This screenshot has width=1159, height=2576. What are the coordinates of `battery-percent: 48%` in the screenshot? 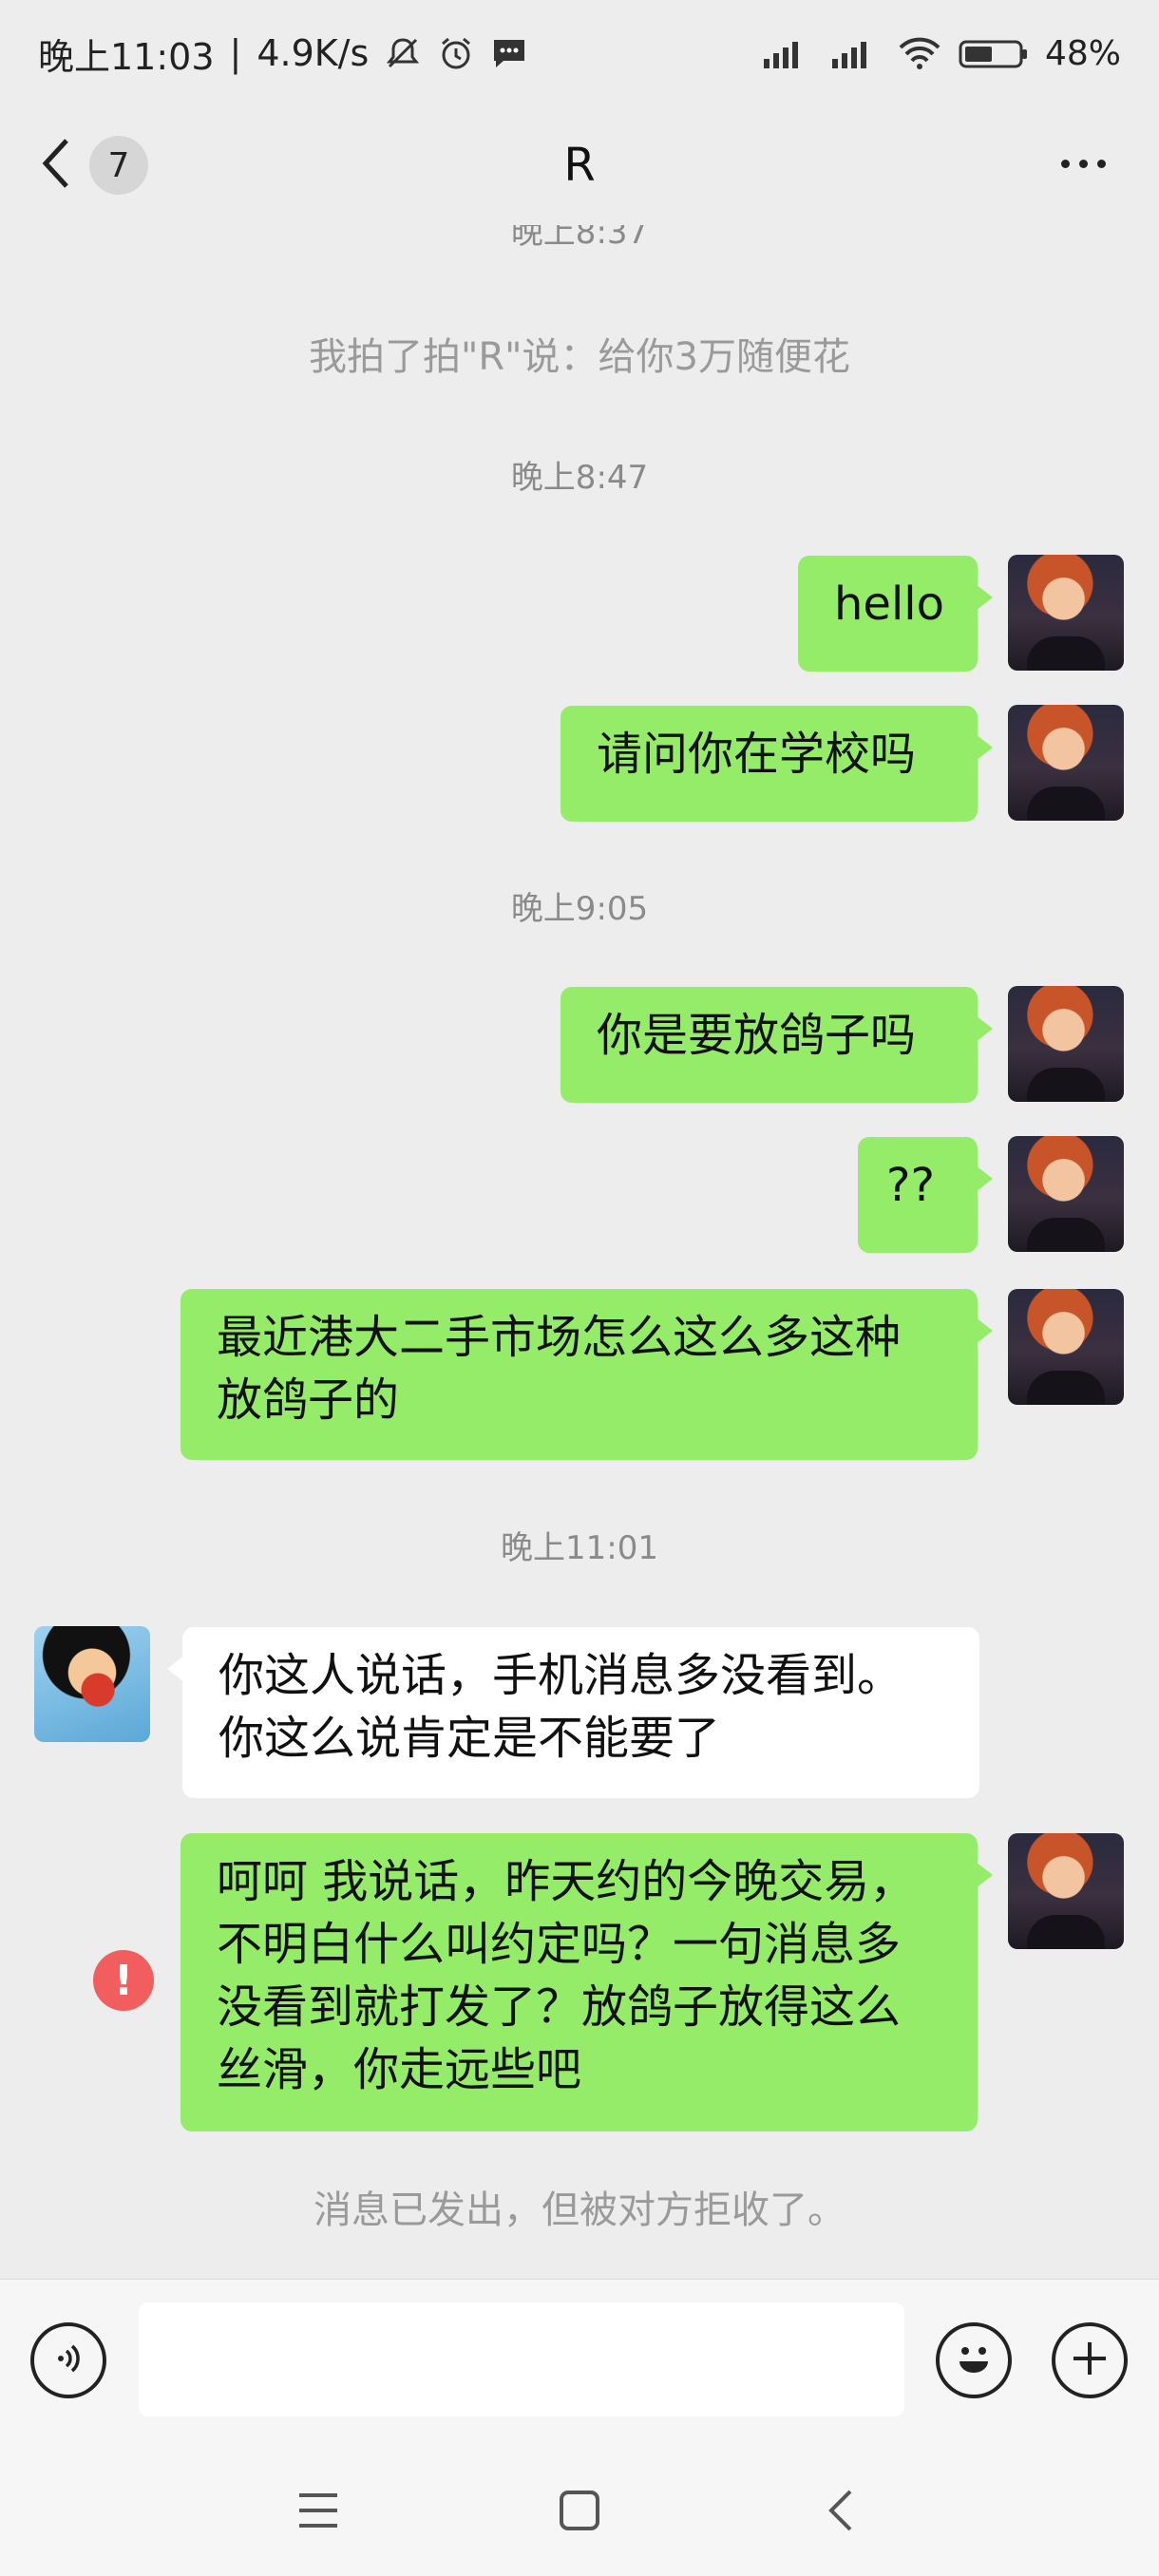 It's located at (1082, 53).